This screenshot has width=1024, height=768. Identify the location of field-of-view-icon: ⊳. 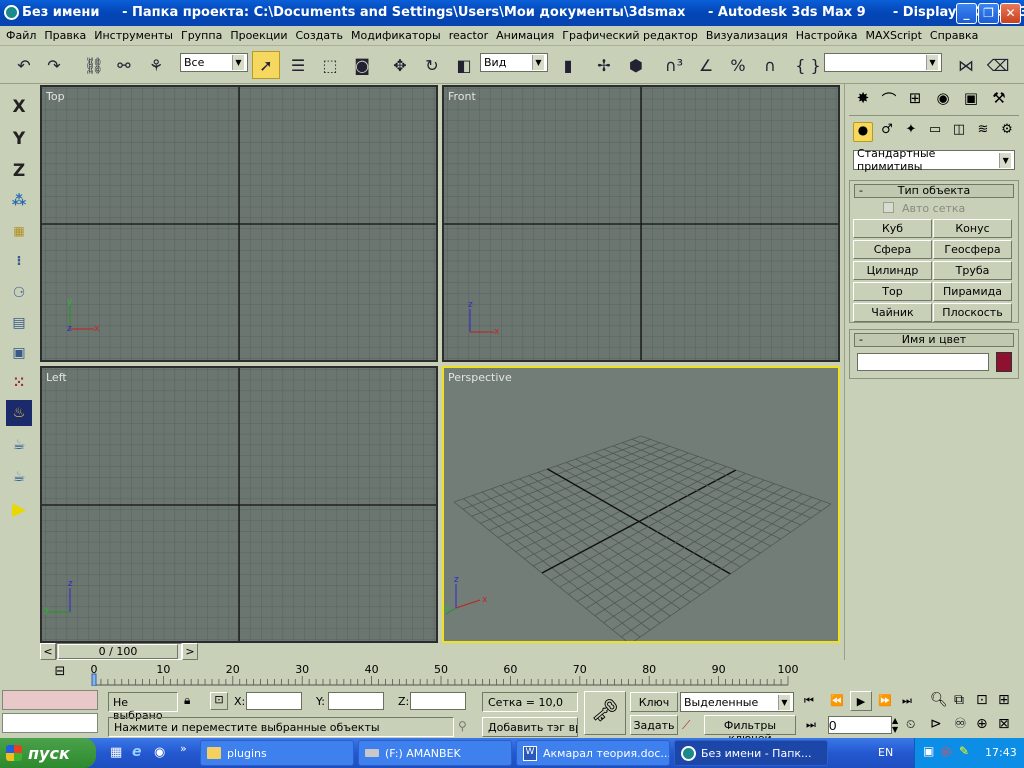
(936, 724).